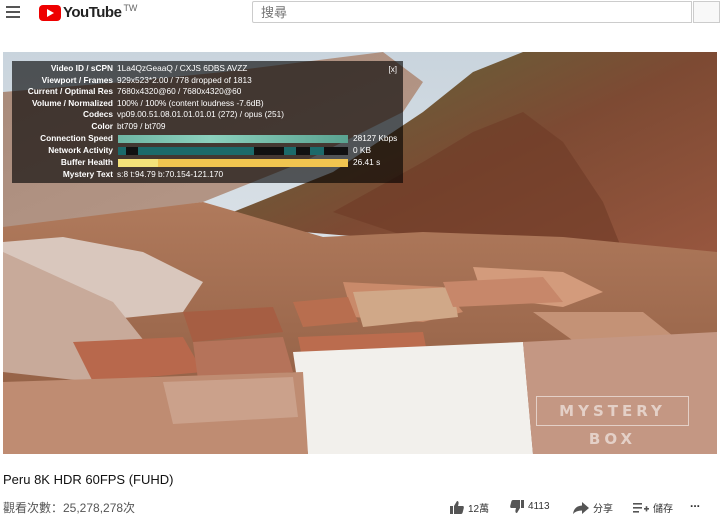 The width and height of the screenshot is (720, 524). What do you see at coordinates (472, 12) in the screenshot?
I see `search-input` at bounding box center [472, 12].